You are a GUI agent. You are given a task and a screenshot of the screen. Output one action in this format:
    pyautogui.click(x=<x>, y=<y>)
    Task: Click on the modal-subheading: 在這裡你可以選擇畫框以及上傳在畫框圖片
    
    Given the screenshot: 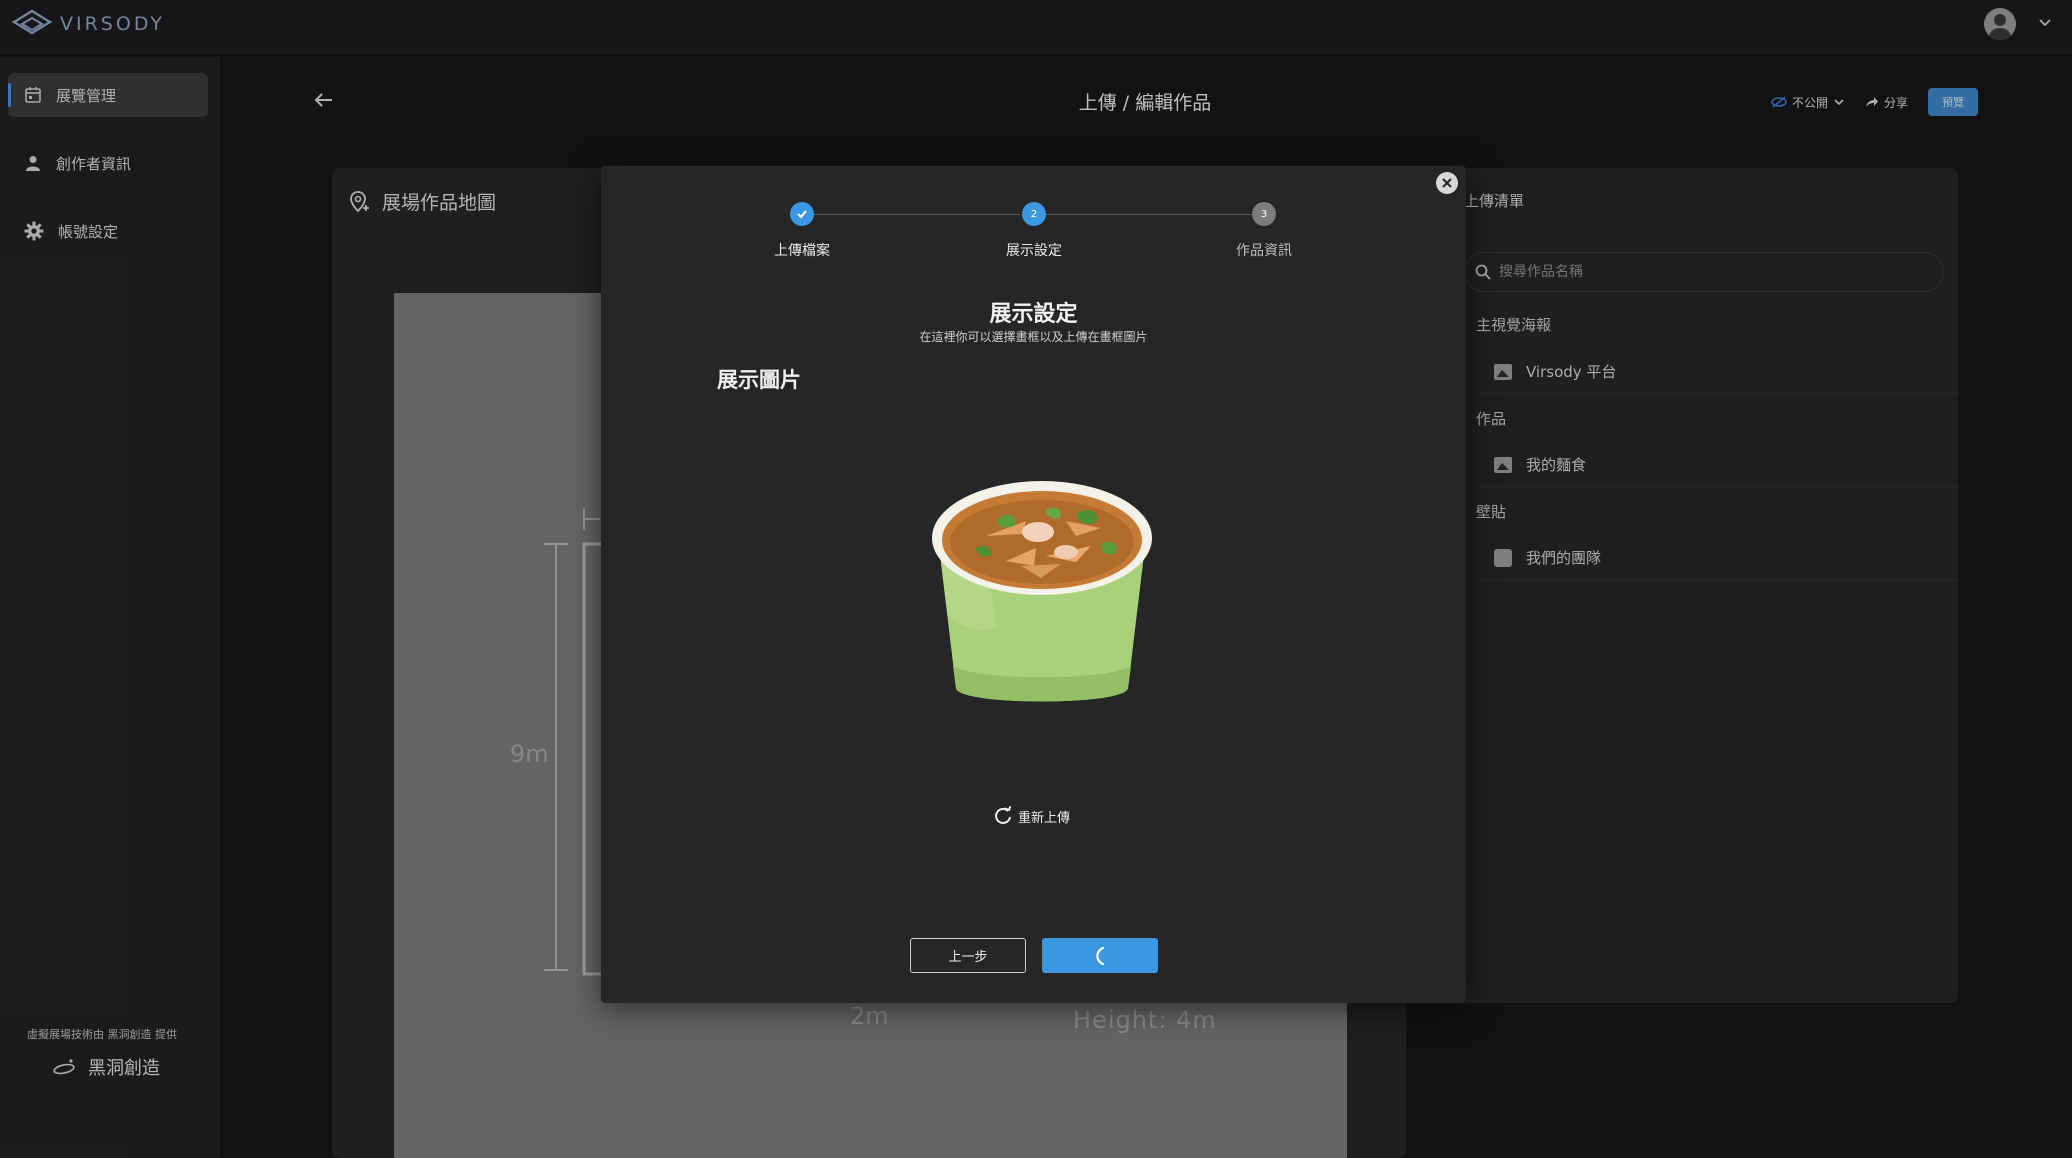 What is the action you would take?
    pyautogui.click(x=1033, y=337)
    